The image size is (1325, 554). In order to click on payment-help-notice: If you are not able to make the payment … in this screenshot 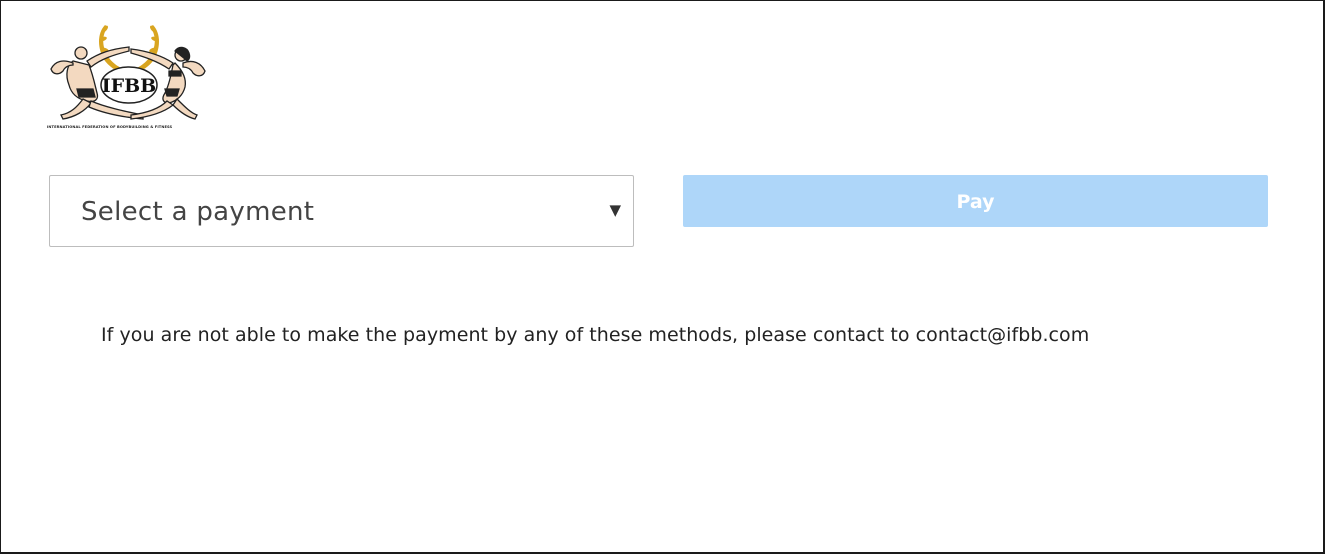, I will do `click(595, 335)`.